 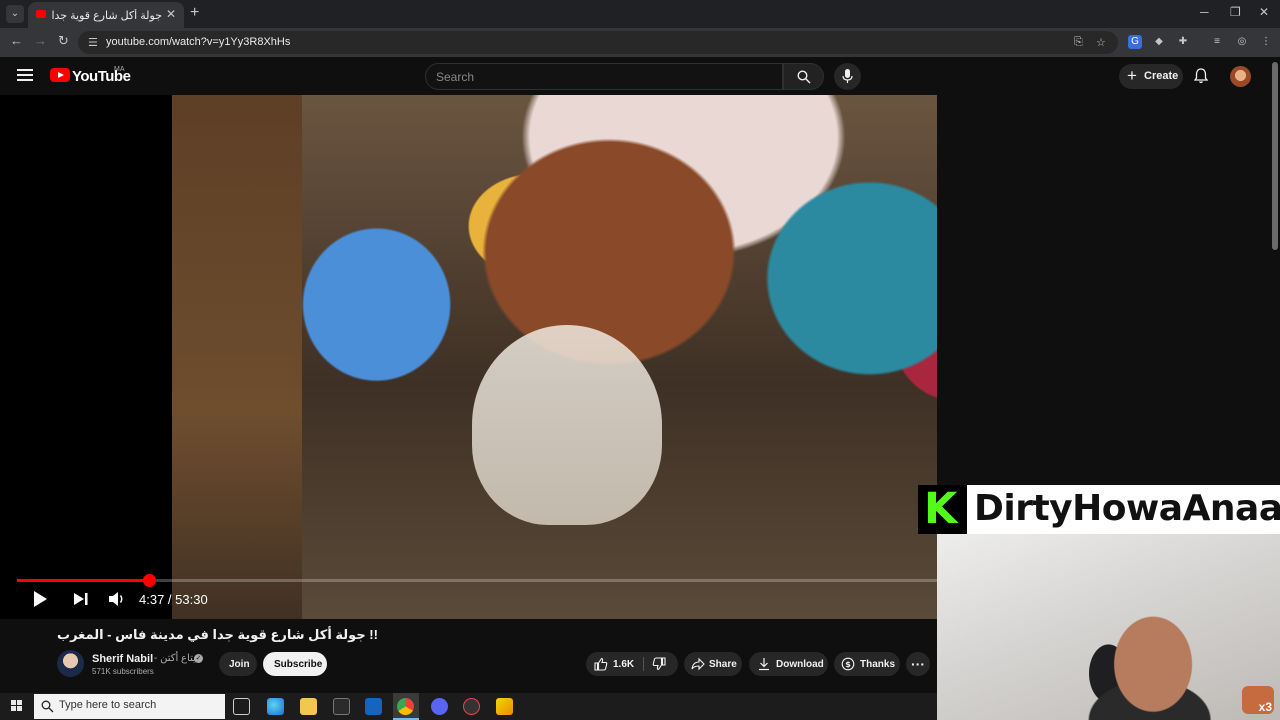 What do you see at coordinates (1159, 42) in the screenshot?
I see `extension-diamond-icon: ◆` at bounding box center [1159, 42].